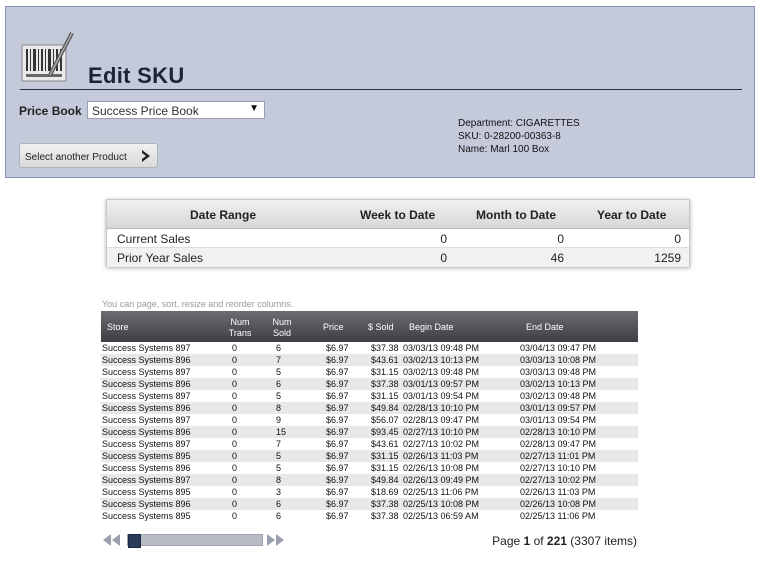 The width and height of the screenshot is (767, 579). Describe the element at coordinates (558, 432) in the screenshot. I see `end-date-cell: 02/28/13 10:10 PM` at that location.